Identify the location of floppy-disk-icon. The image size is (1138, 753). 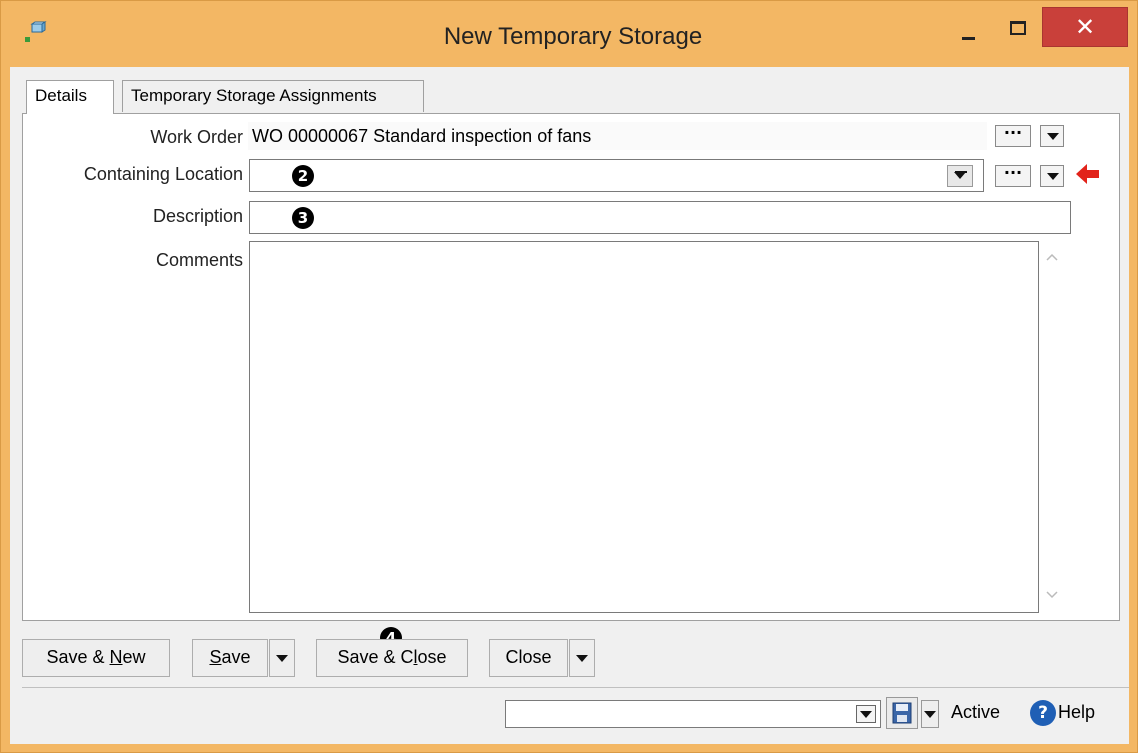
(902, 713).